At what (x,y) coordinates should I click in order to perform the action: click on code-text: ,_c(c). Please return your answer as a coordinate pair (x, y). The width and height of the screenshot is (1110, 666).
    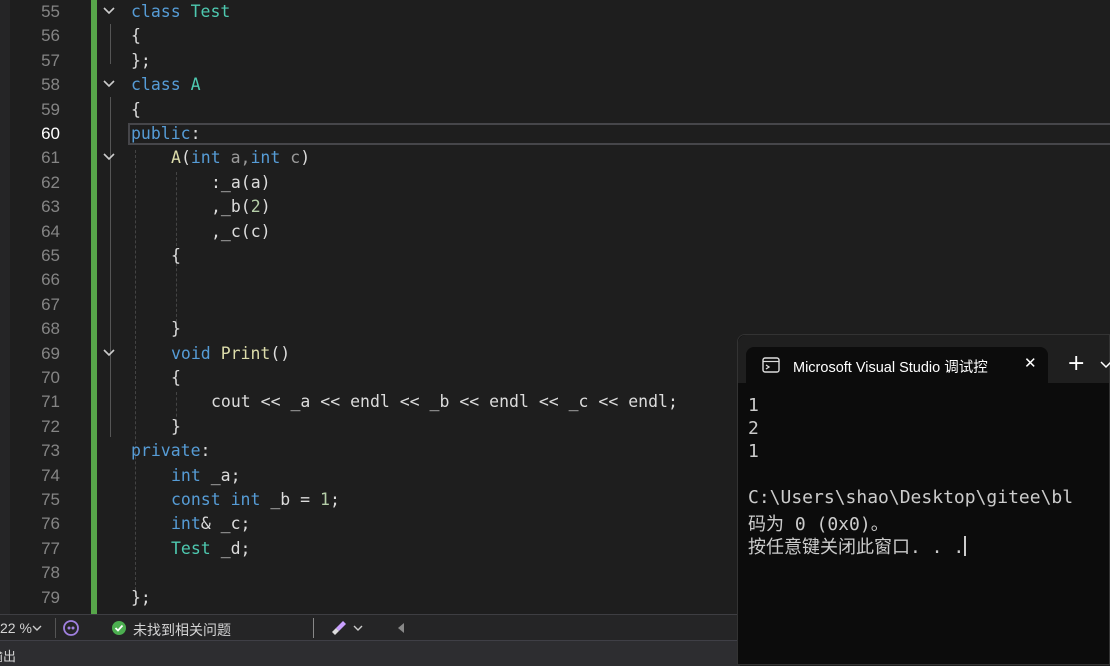
    Looking at the image, I should click on (241, 231).